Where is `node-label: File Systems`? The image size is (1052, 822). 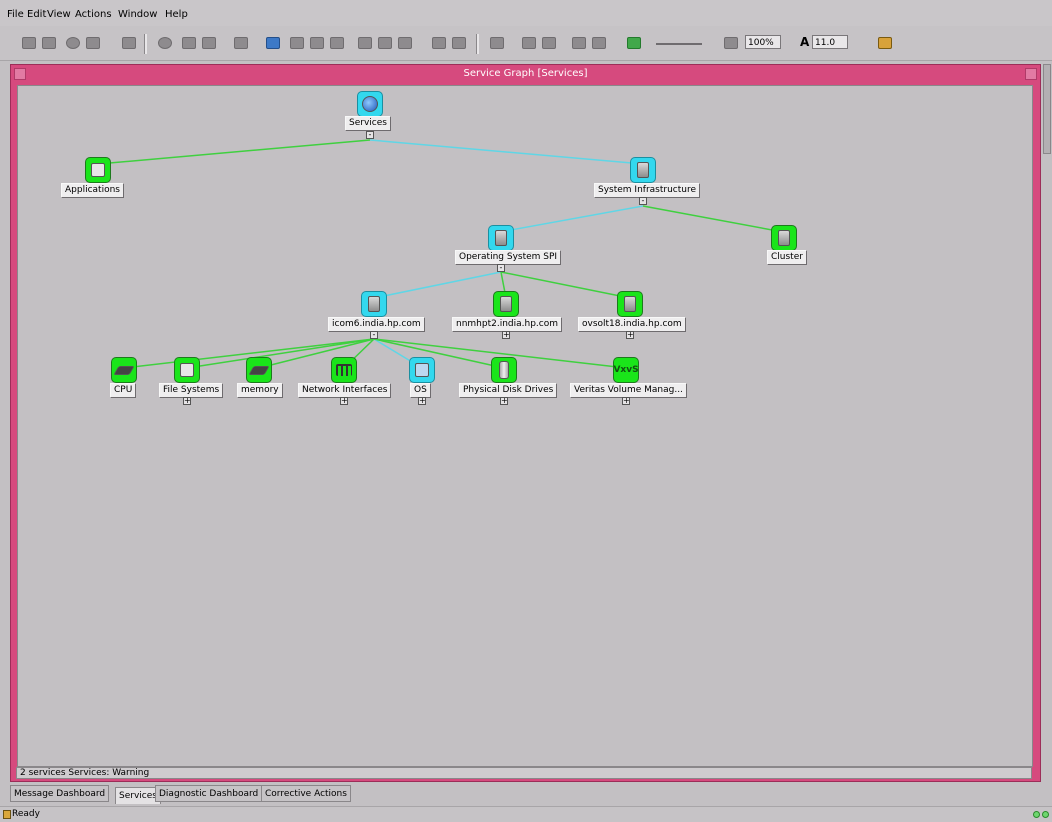 node-label: File Systems is located at coordinates (191, 390).